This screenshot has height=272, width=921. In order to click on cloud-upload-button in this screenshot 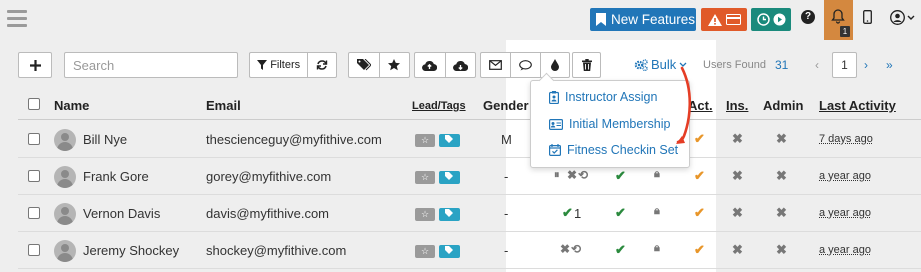, I will do `click(430, 65)`.